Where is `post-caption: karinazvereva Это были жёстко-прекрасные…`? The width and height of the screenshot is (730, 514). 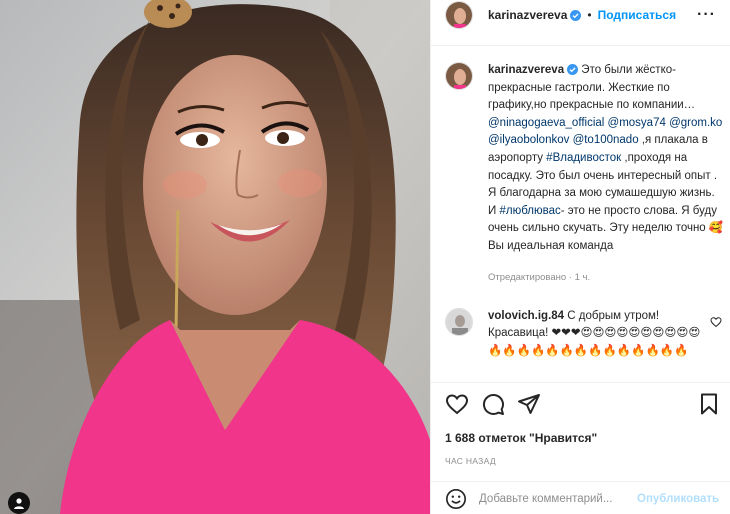 post-caption: karinazvereva Это были жёстко-прекрасные… is located at coordinates (585, 159).